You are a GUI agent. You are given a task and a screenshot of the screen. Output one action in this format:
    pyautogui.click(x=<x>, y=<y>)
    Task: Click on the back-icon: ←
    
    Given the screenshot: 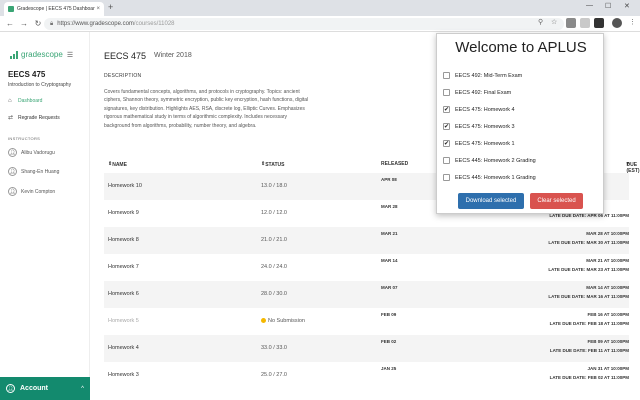 What is the action you would take?
    pyautogui.click(x=10, y=23)
    